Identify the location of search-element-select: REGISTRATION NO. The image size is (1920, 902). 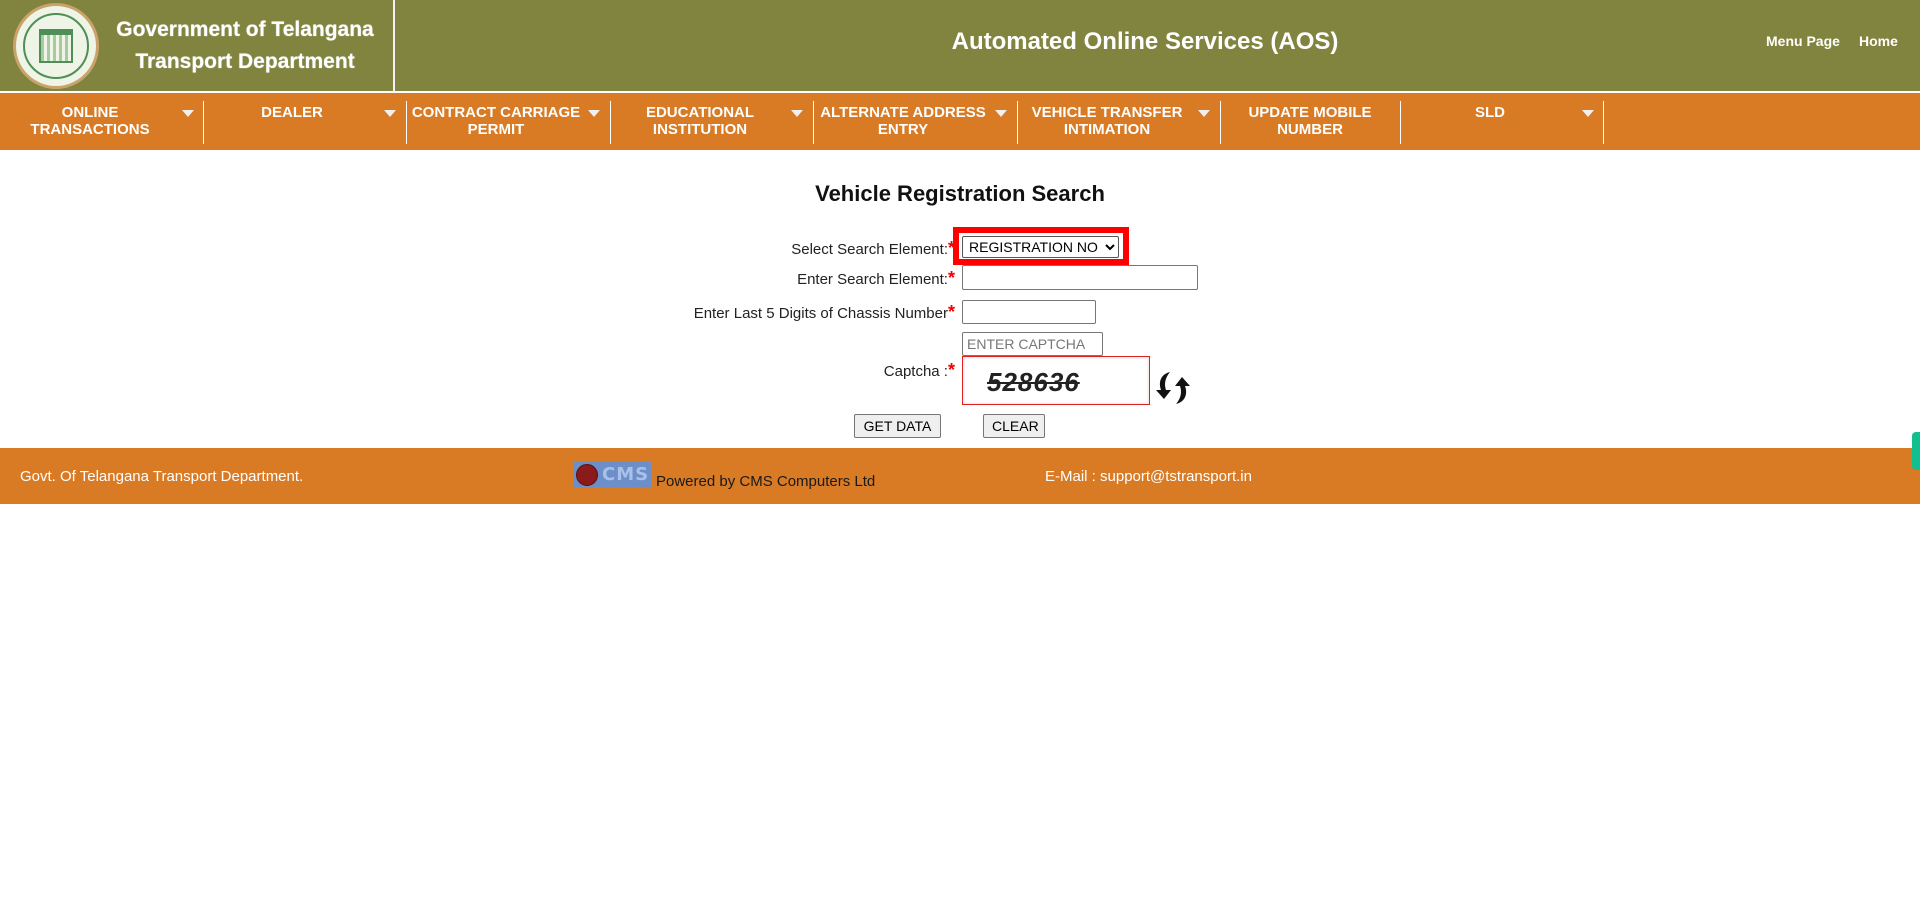
(1040, 247).